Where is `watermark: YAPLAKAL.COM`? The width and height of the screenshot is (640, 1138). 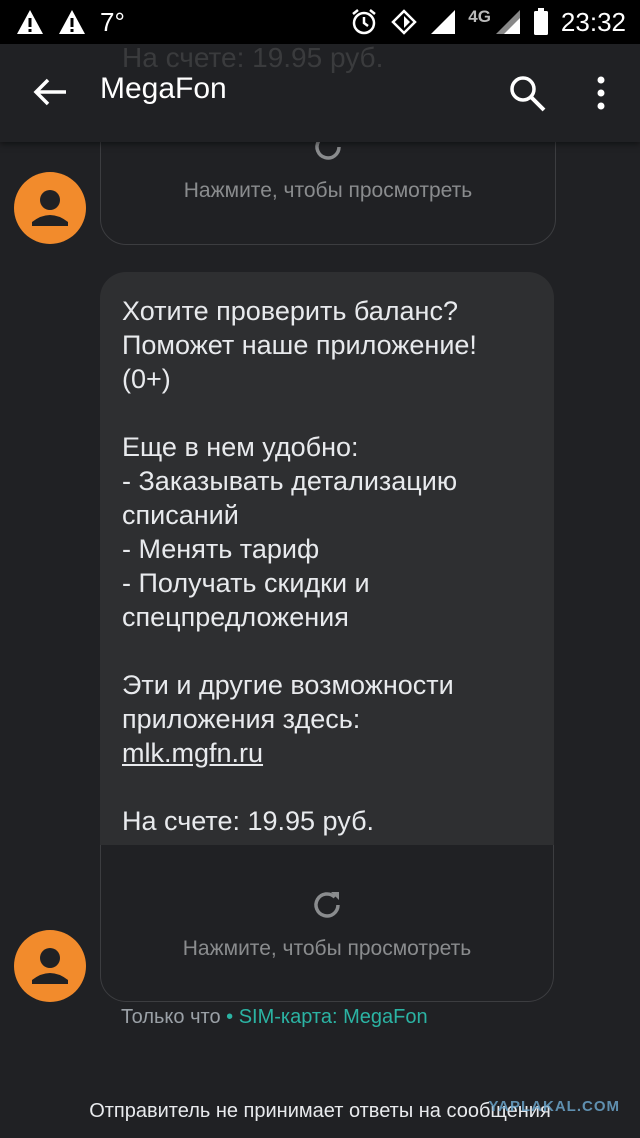 watermark: YAPLAKAL.COM is located at coordinates (554, 1106).